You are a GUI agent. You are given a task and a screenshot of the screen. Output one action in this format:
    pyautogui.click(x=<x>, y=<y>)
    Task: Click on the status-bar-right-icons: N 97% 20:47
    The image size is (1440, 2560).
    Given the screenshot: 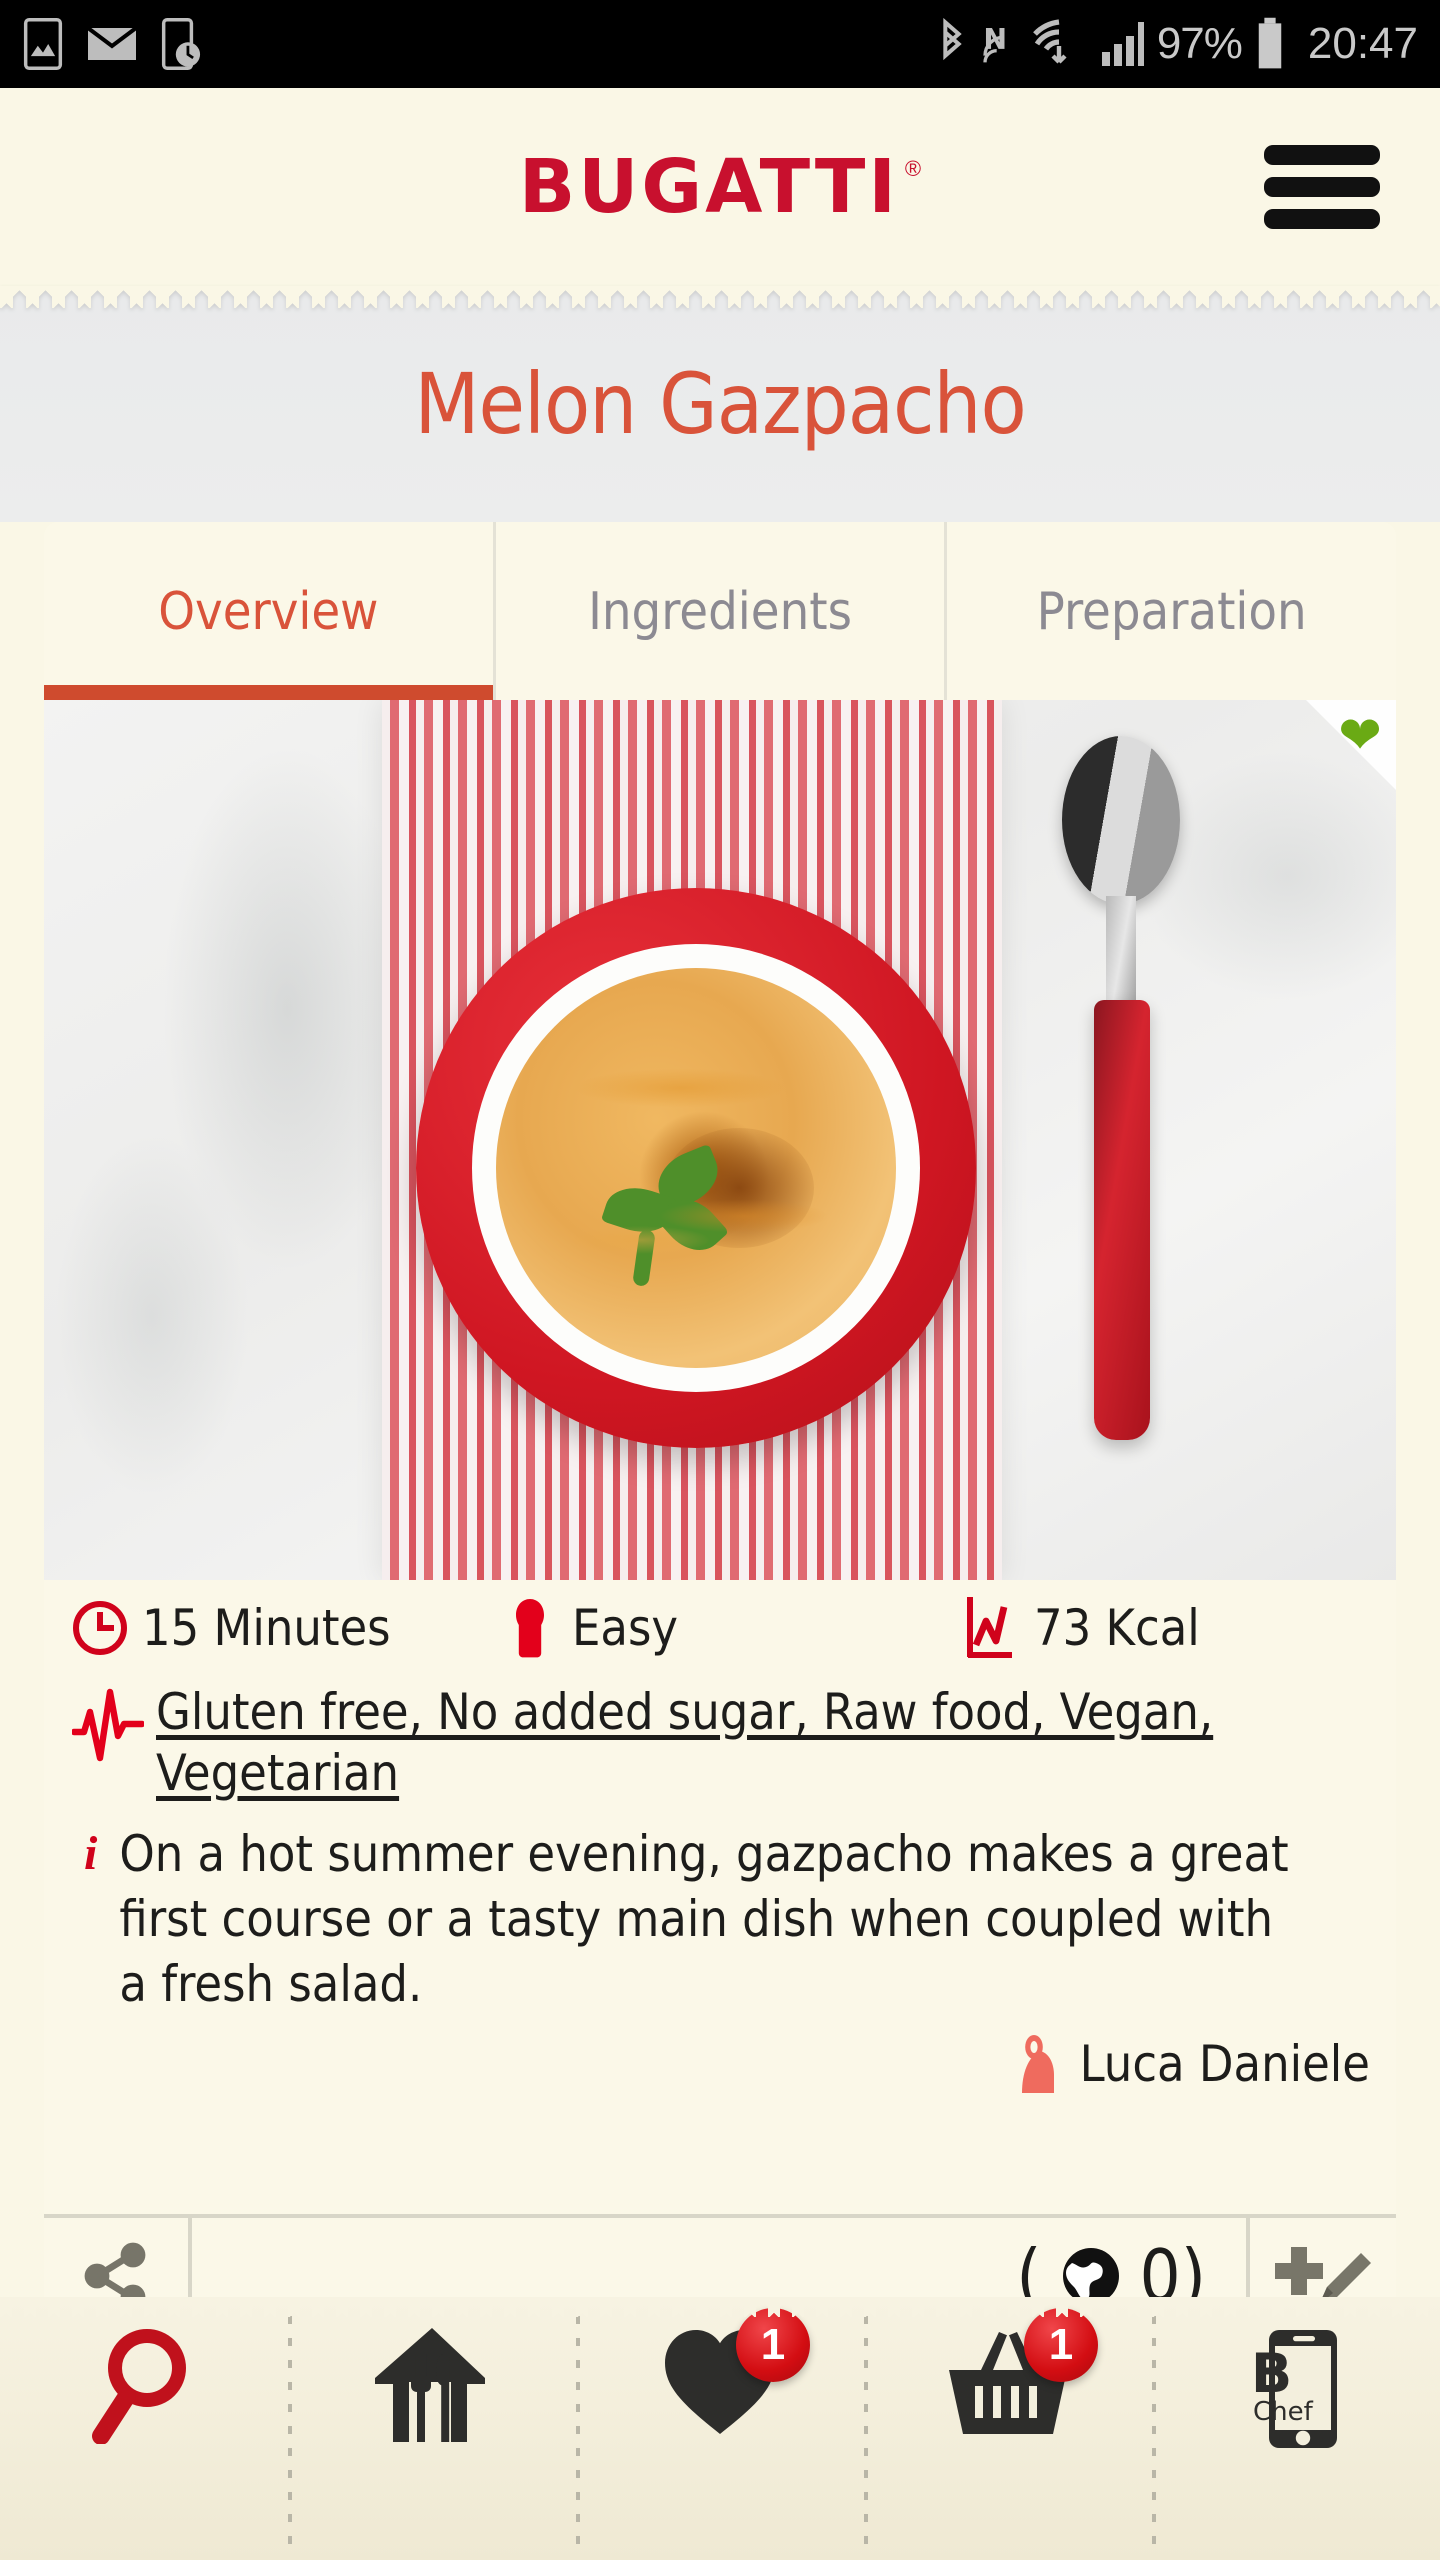 What is the action you would take?
    pyautogui.click(x=1177, y=44)
    